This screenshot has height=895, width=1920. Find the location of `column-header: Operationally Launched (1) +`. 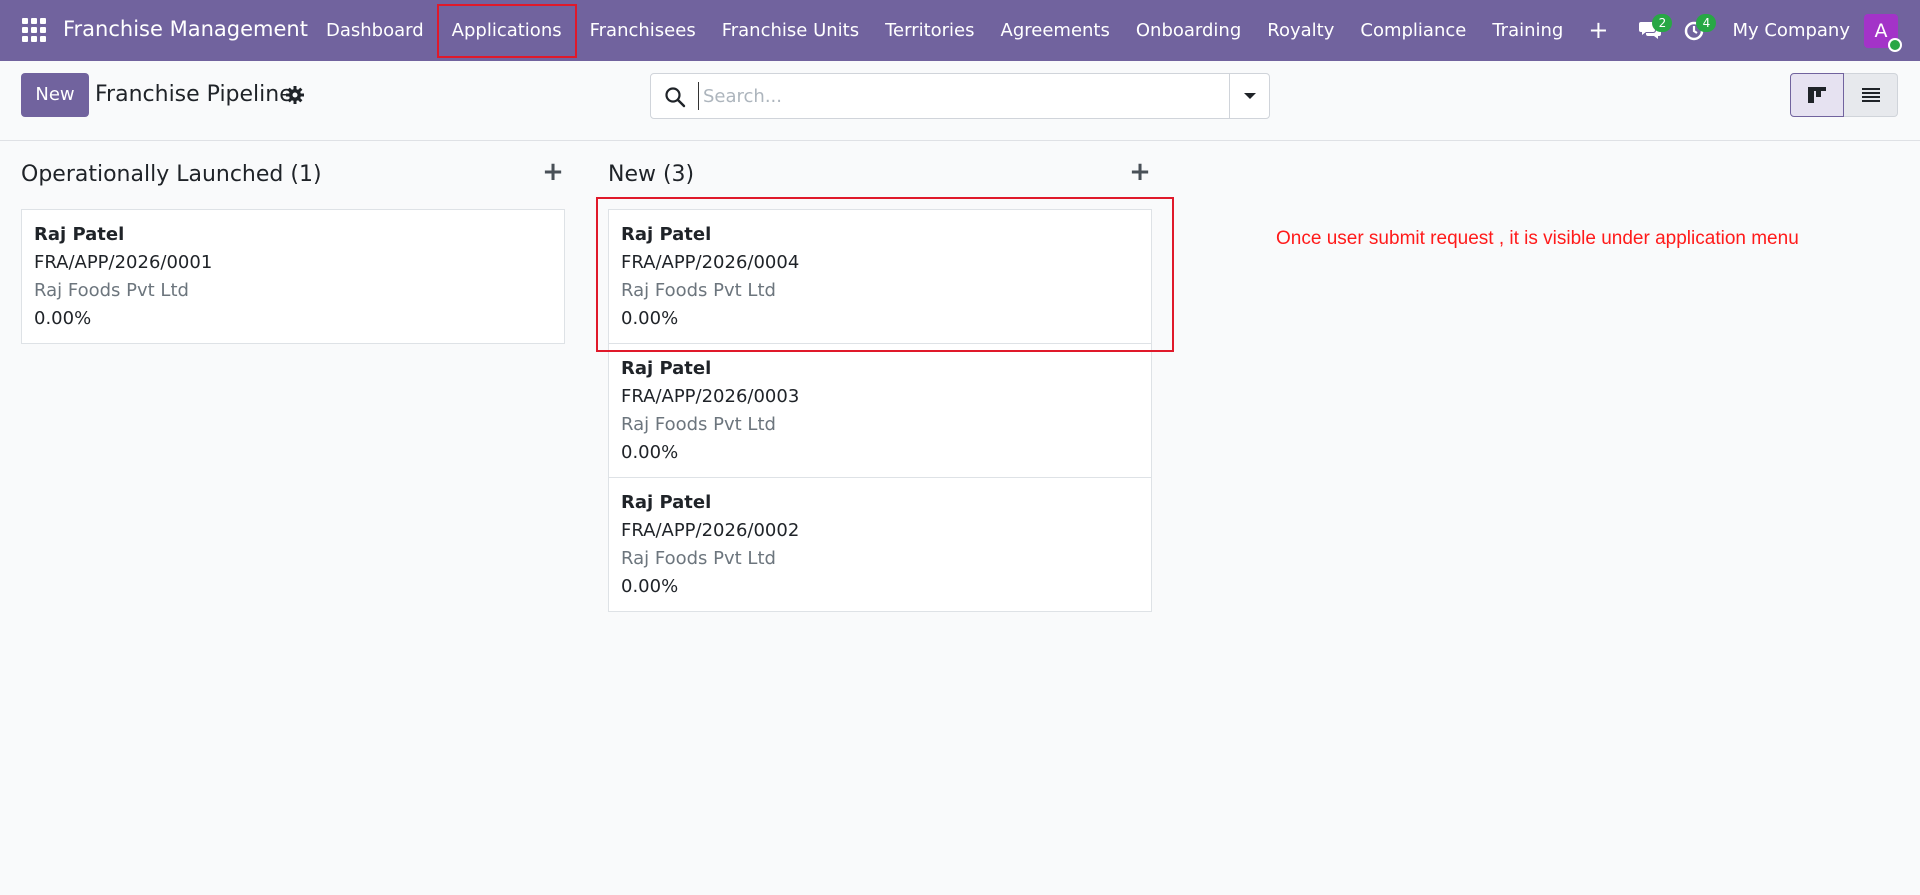

column-header: Operationally Launched (1) + is located at coordinates (293, 175).